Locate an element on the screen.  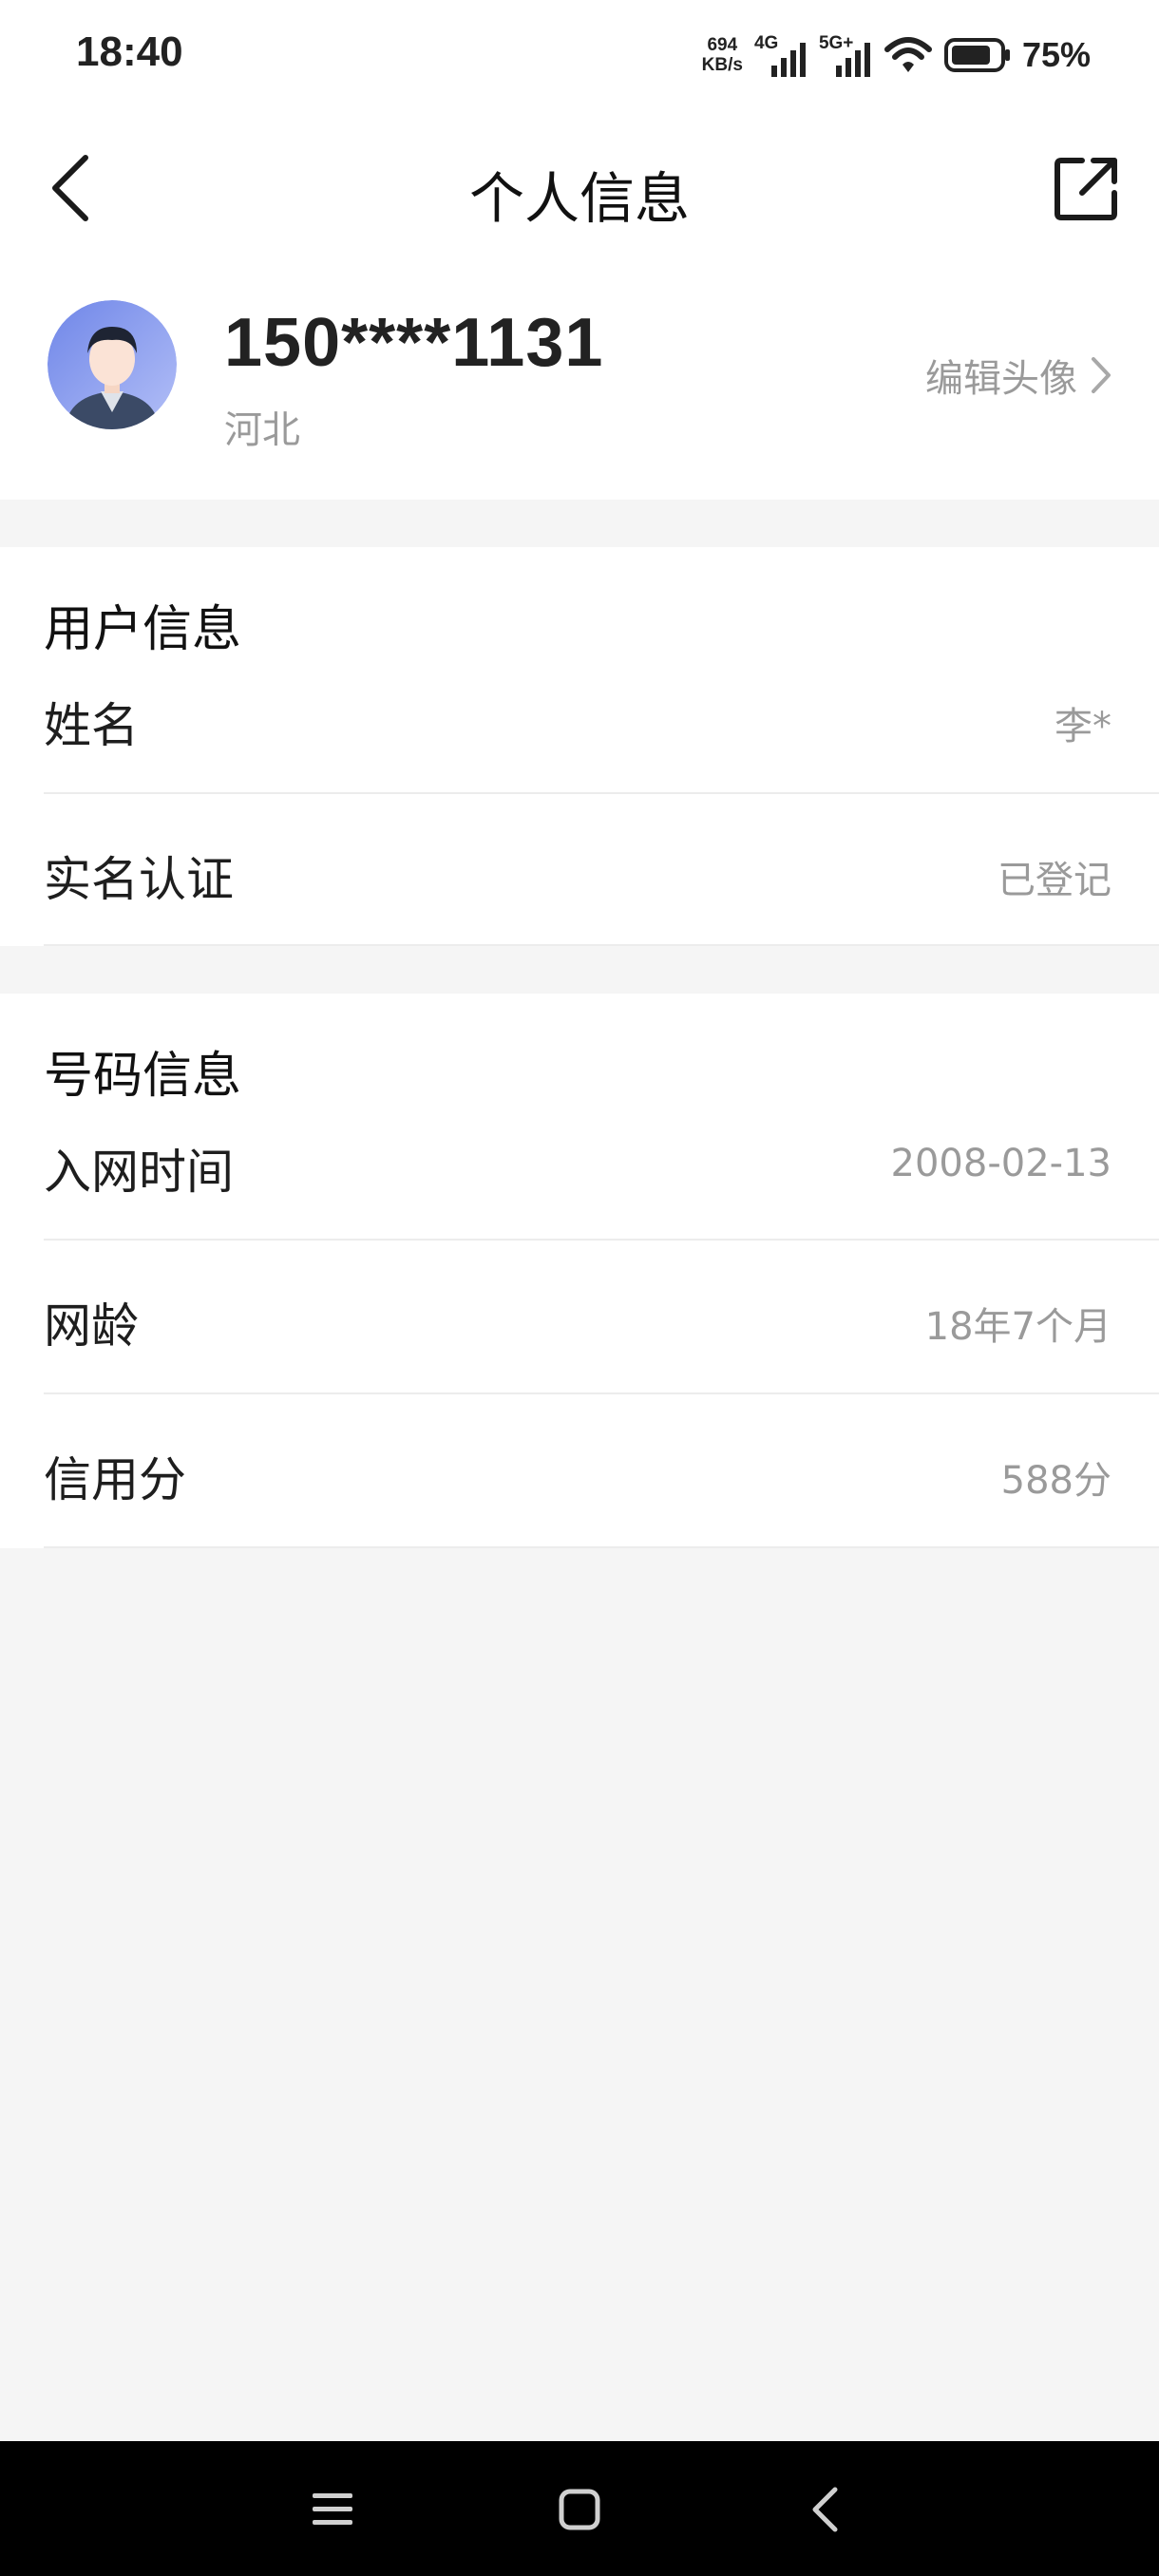
home-square-icon is located at coordinates (579, 2509).